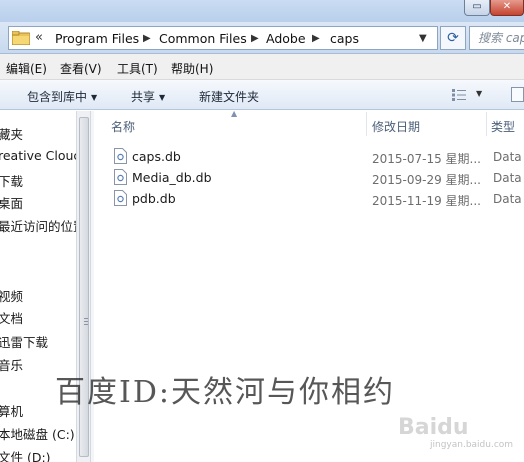 The image size is (524, 462). I want to click on share-button: 共享 ▼, so click(148, 96).